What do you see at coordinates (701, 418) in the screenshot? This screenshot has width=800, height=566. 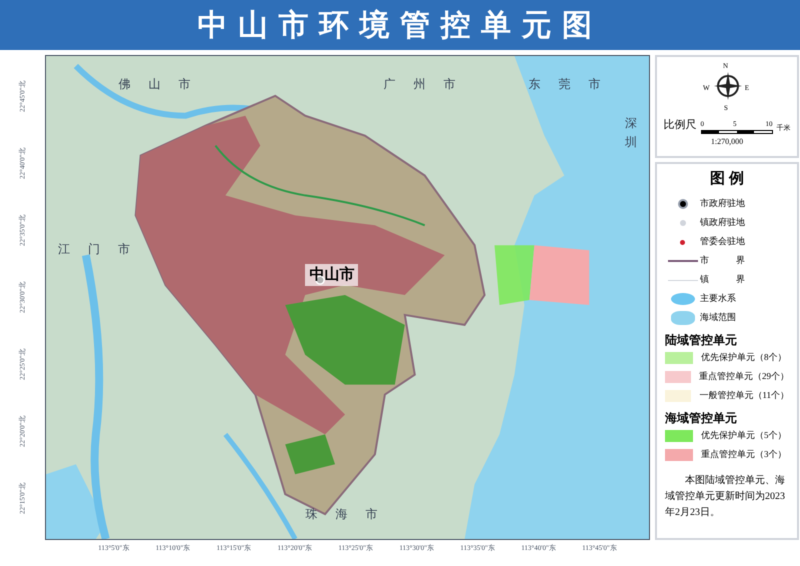 I see `legend-section-title: 海域管控单元` at bounding box center [701, 418].